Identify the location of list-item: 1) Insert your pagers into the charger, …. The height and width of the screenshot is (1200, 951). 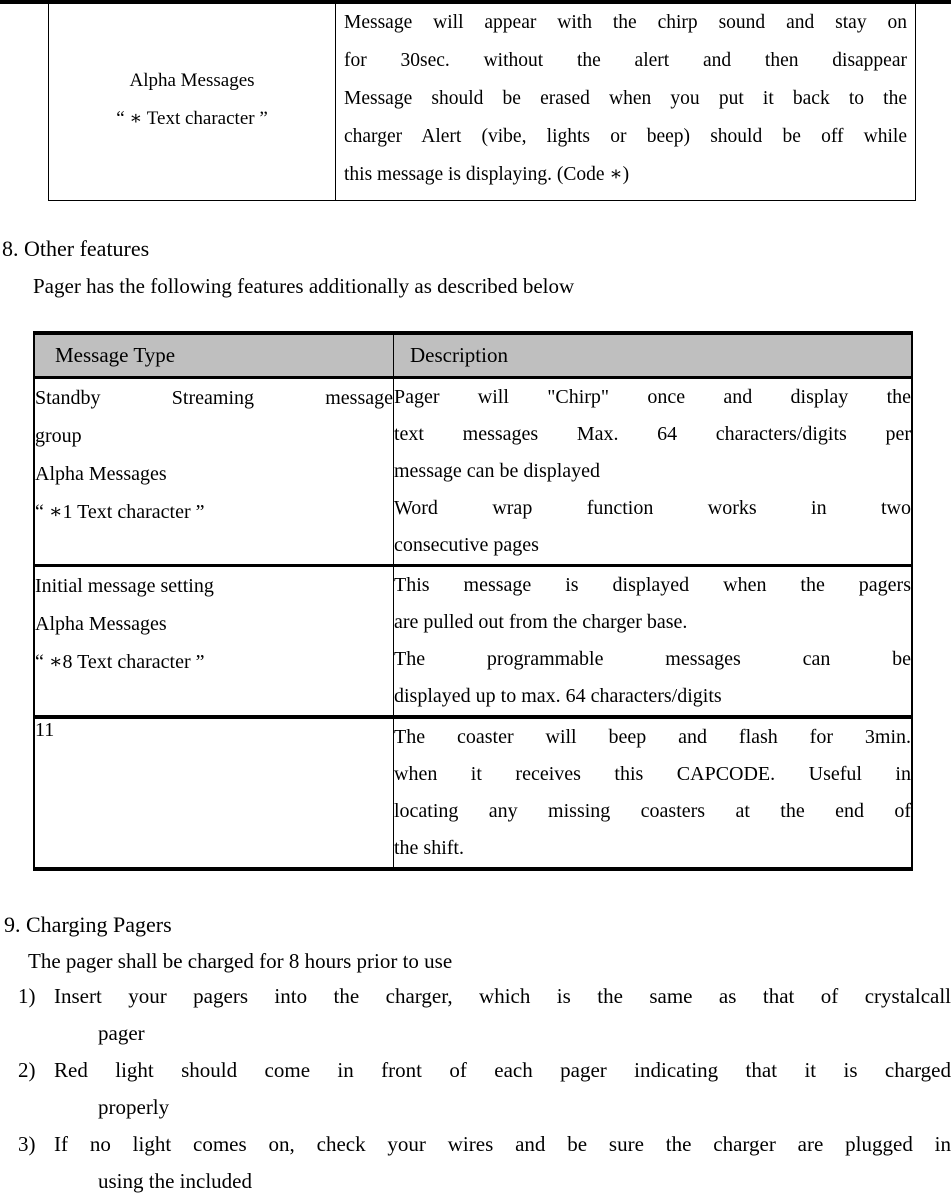
(484, 1015).